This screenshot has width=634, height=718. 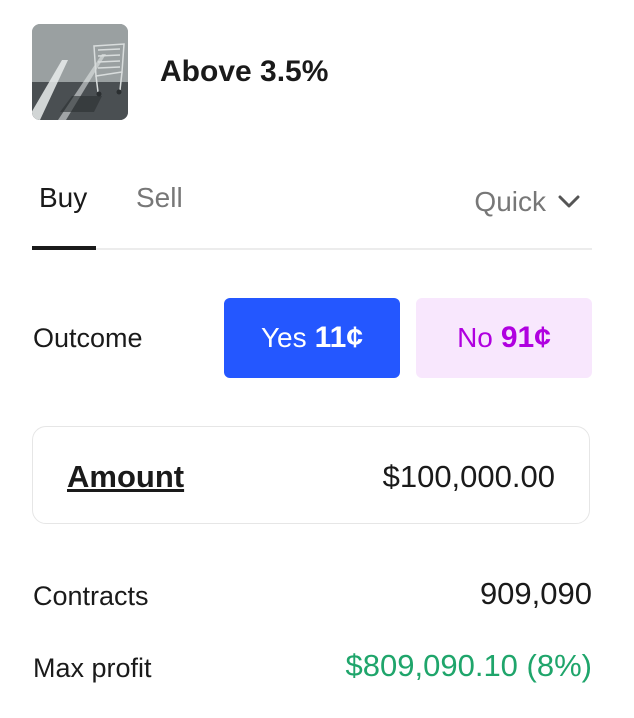 I want to click on max-profit-value: $809,090.10 (8%), so click(x=468, y=665).